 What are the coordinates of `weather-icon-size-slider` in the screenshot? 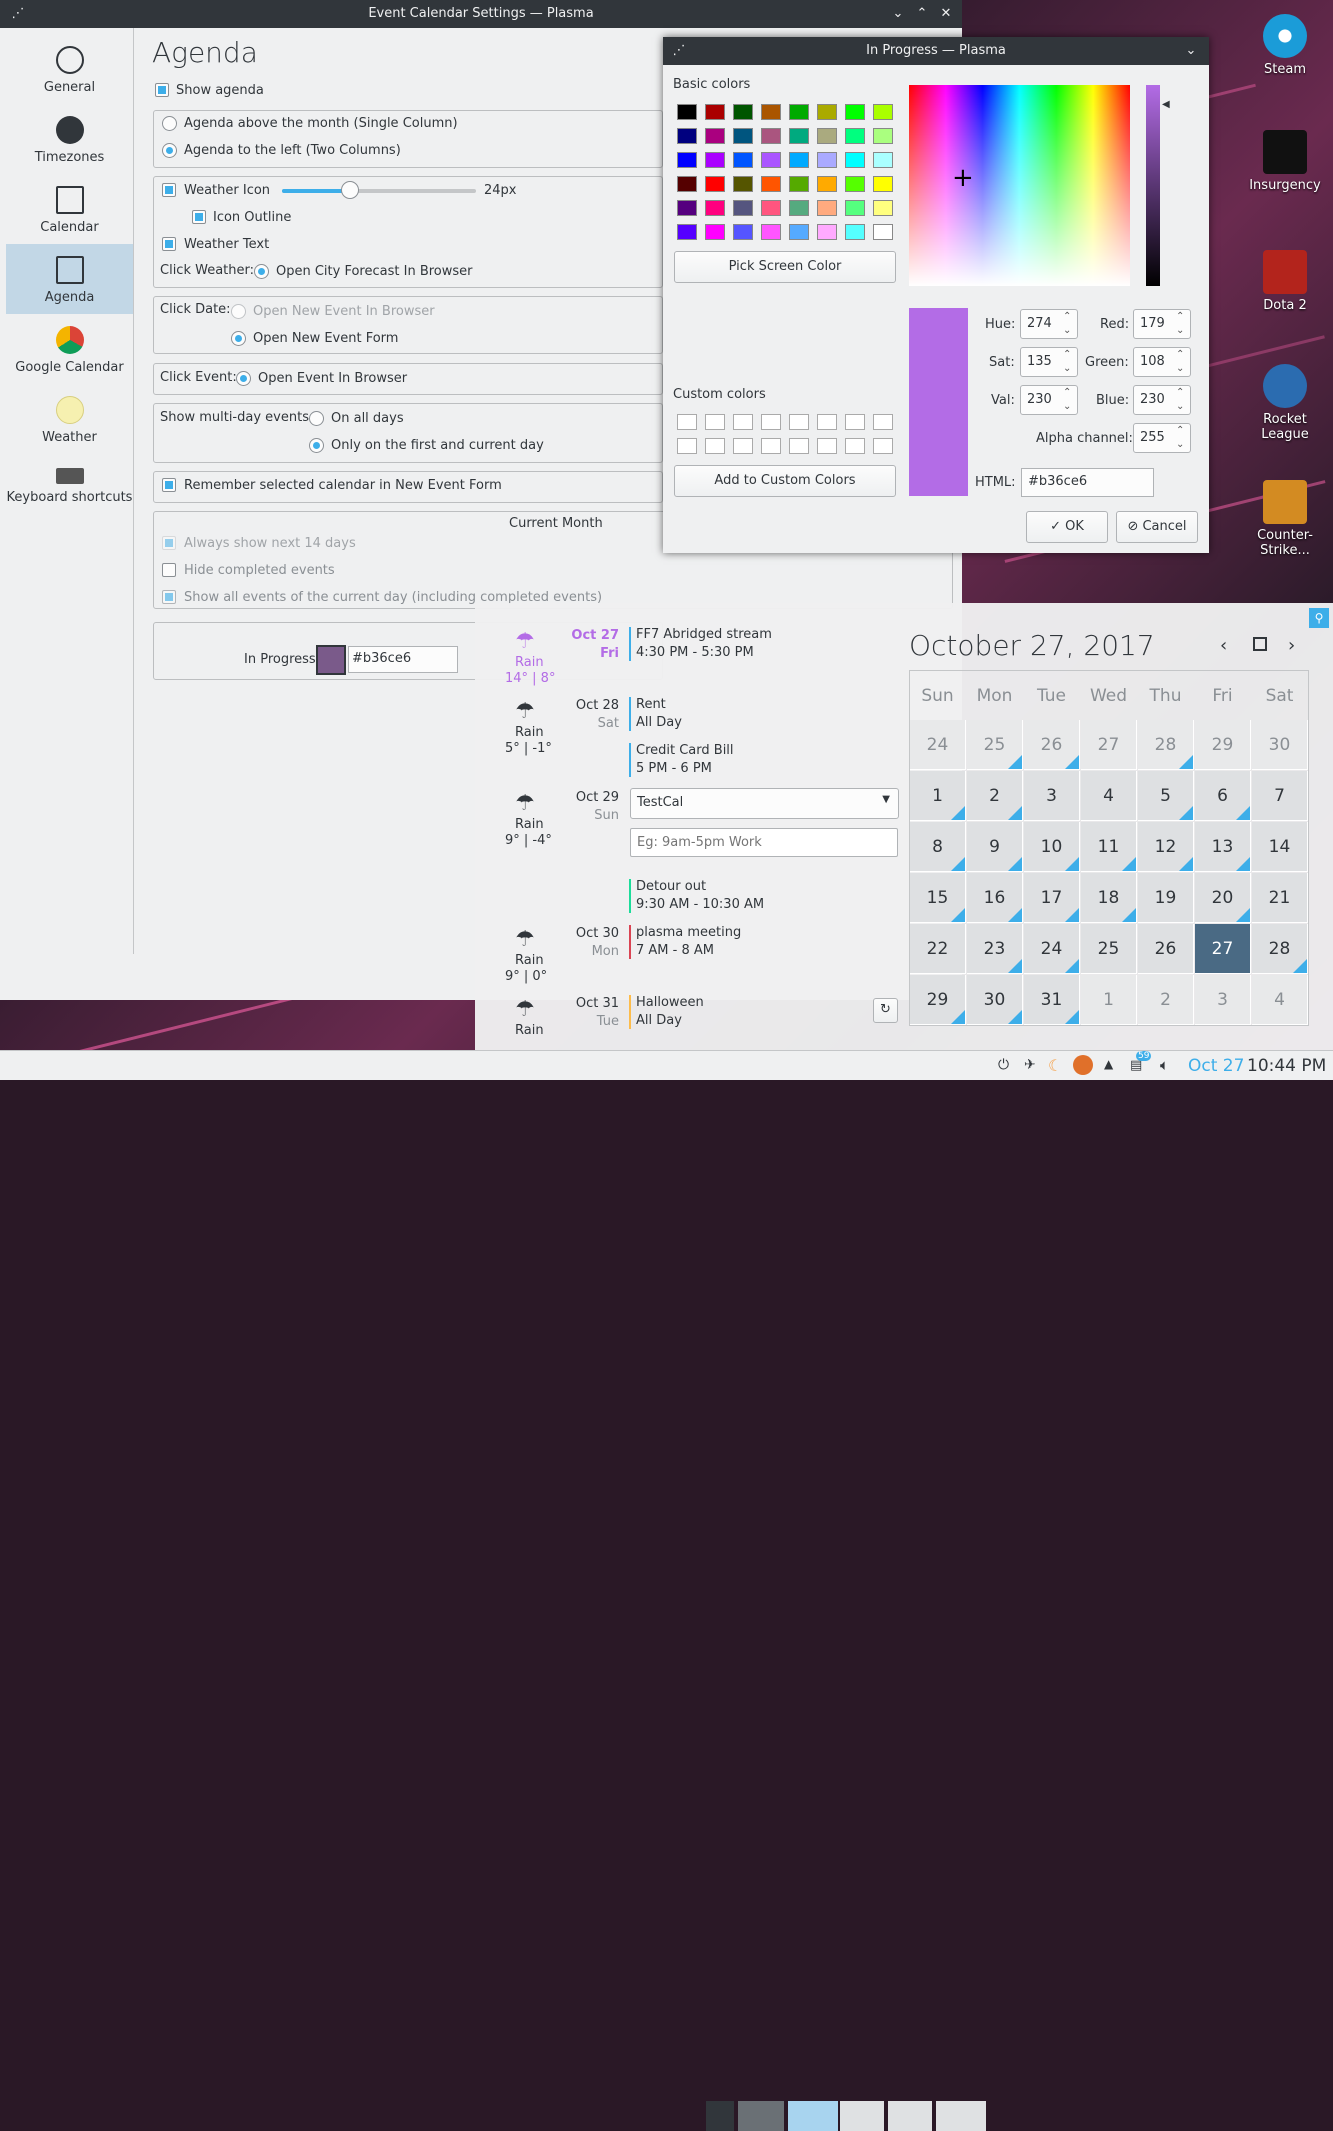 It's located at (379, 190).